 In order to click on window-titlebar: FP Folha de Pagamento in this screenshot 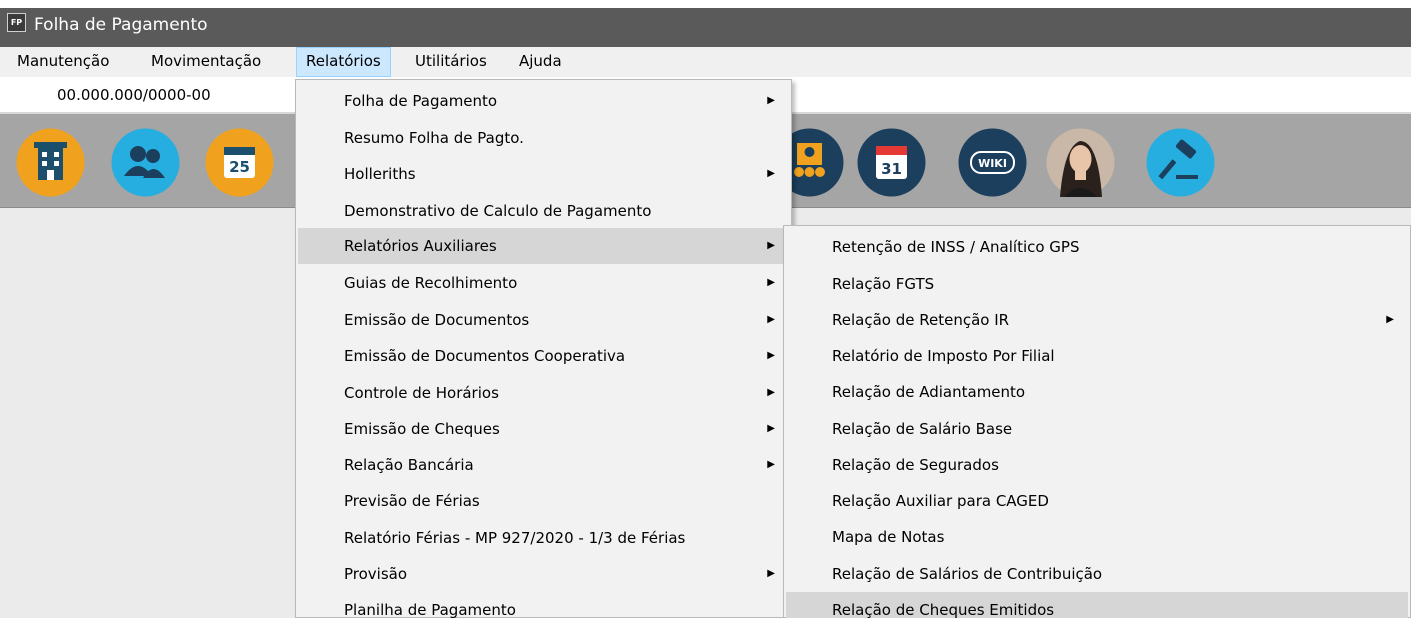, I will do `click(705, 23)`.